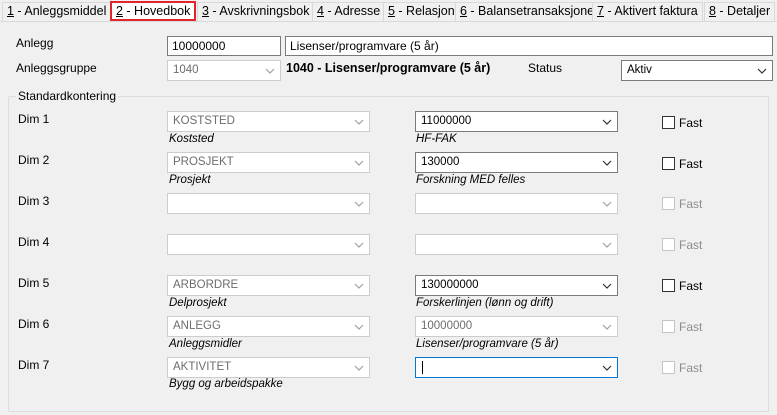 The height and width of the screenshot is (415, 777). Describe the element at coordinates (487, 344) in the screenshot. I see `dim-6-value-description: Lisenser/programvare (5 år)` at that location.